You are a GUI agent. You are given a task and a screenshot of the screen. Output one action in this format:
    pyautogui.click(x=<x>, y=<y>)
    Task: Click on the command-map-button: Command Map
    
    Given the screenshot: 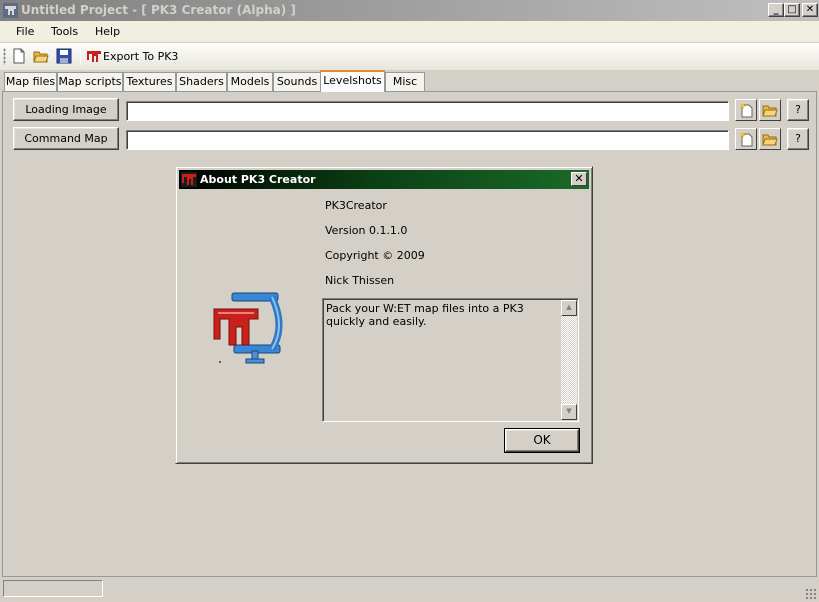 What is the action you would take?
    pyautogui.click(x=66, y=138)
    